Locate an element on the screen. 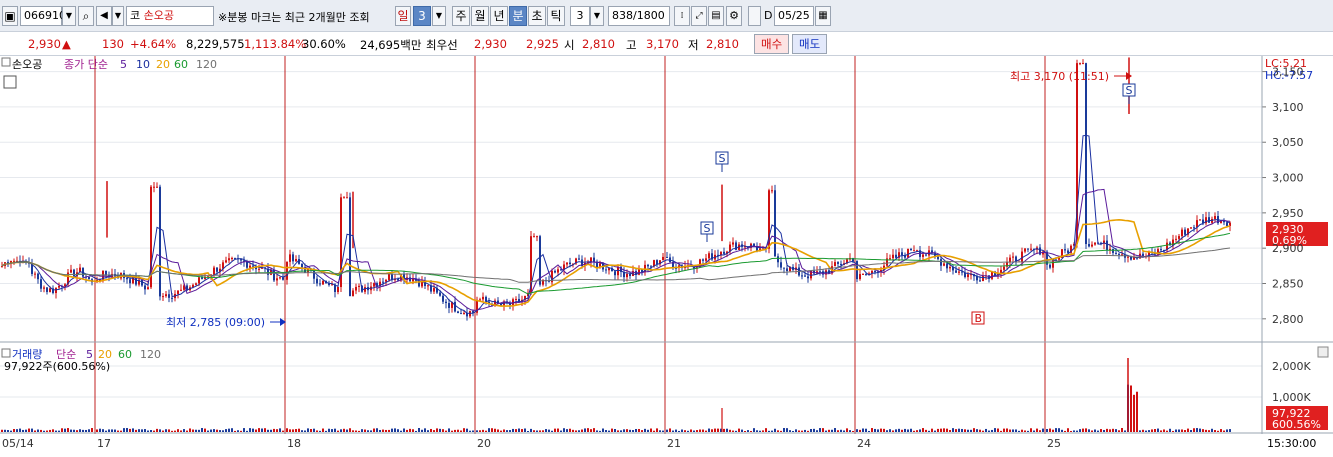 The image size is (1333, 457). code-dropdown-icon: ▼ is located at coordinates (69, 16).